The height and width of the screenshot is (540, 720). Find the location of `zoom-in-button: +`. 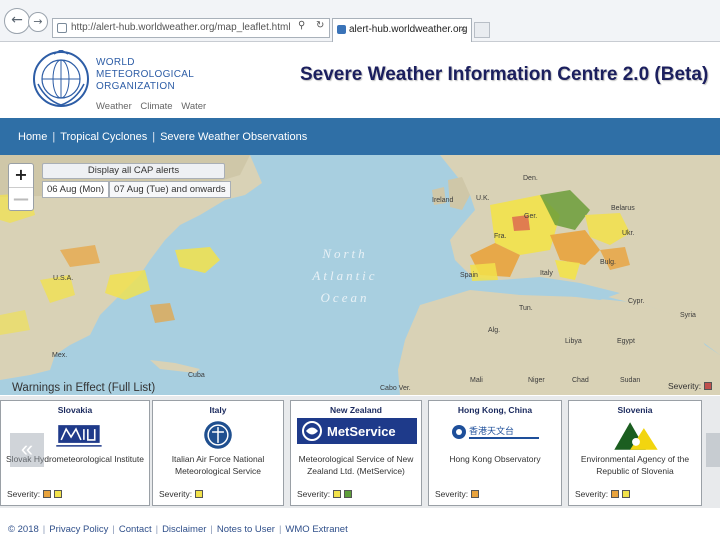

zoom-in-button: + is located at coordinates (21, 175).